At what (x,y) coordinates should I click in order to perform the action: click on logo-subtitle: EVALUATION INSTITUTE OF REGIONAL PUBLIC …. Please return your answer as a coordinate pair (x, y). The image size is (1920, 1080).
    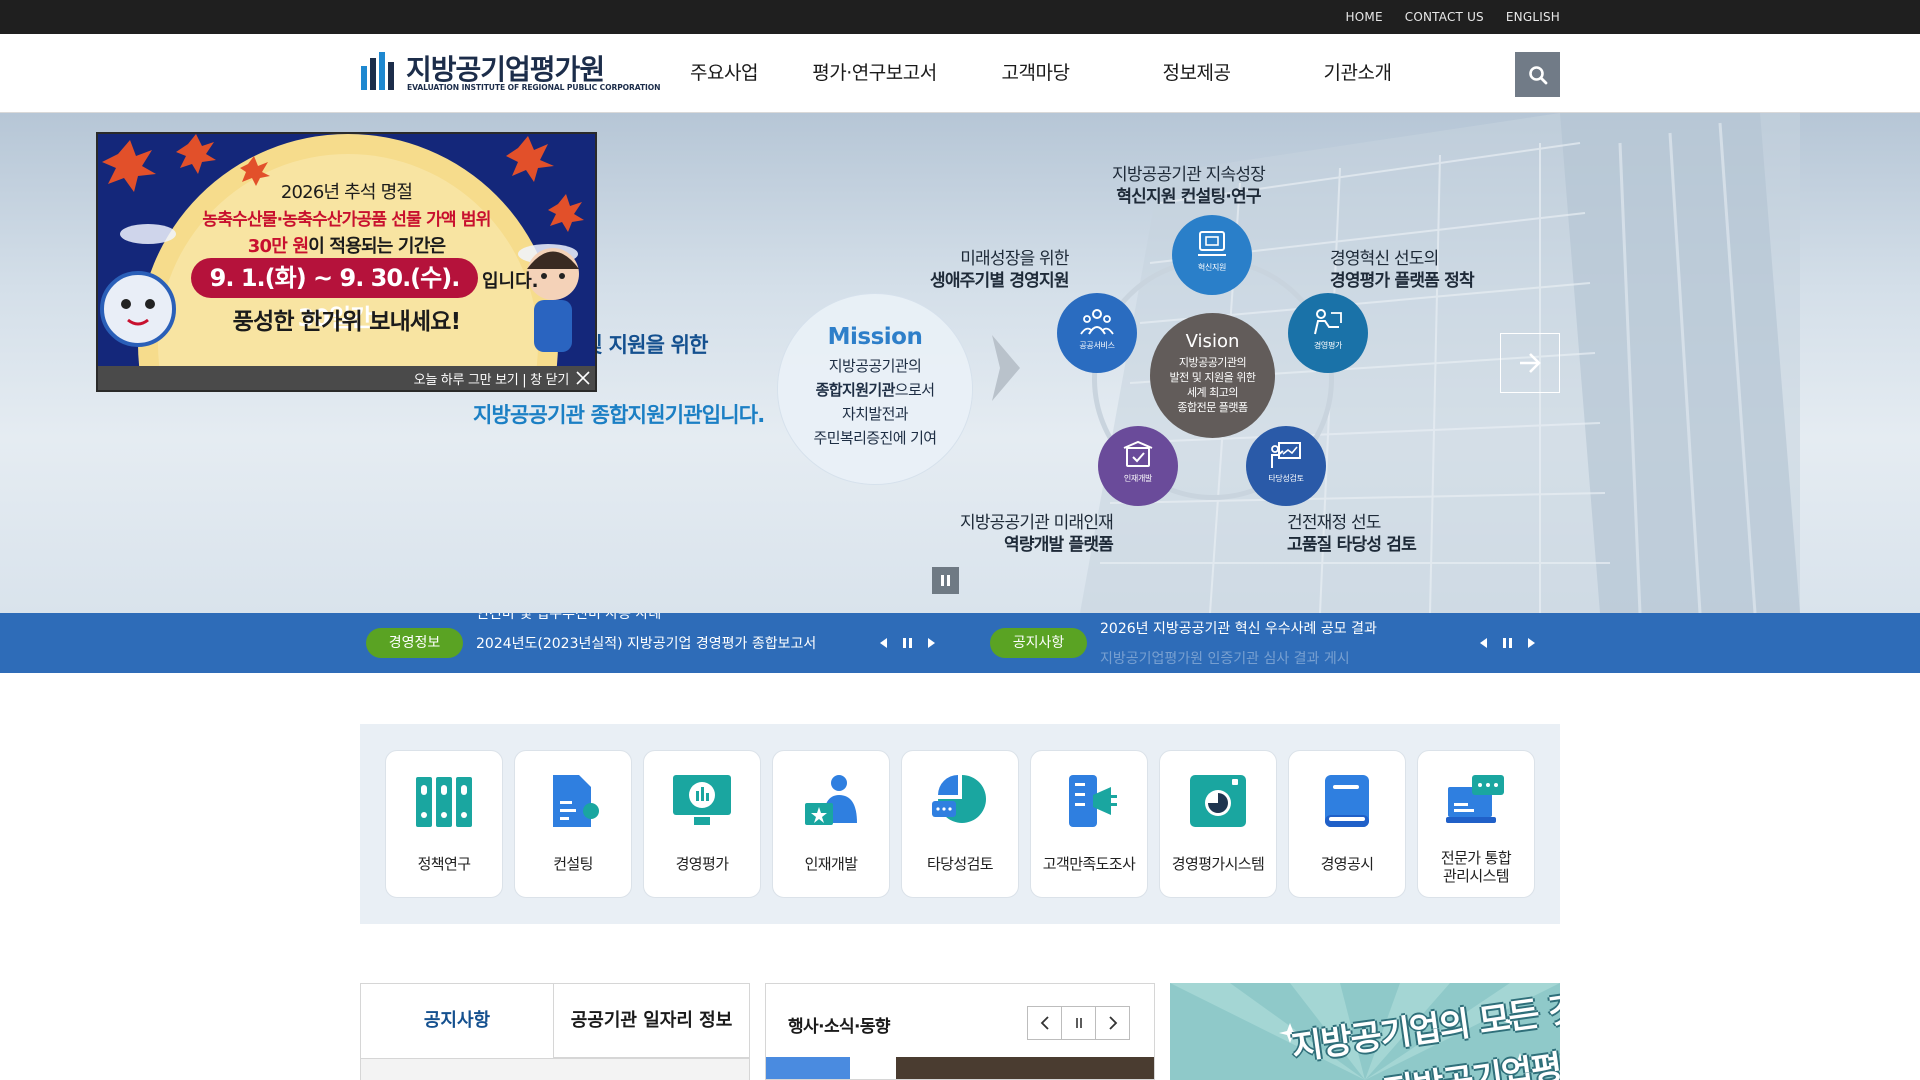
    Looking at the image, I should click on (534, 87).